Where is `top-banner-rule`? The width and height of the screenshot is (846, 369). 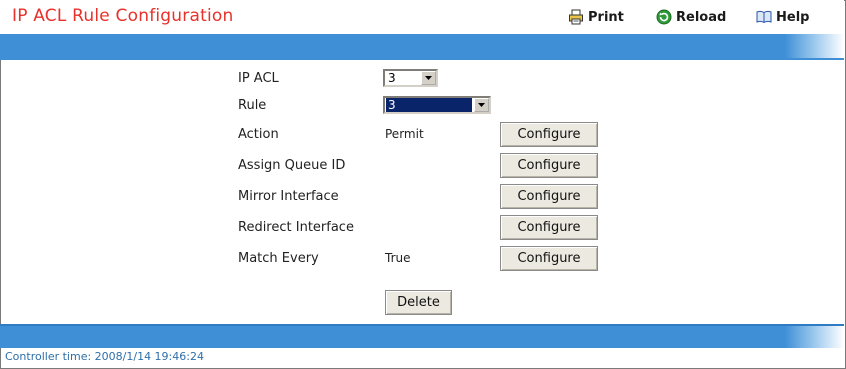
top-banner-rule is located at coordinates (422, 59).